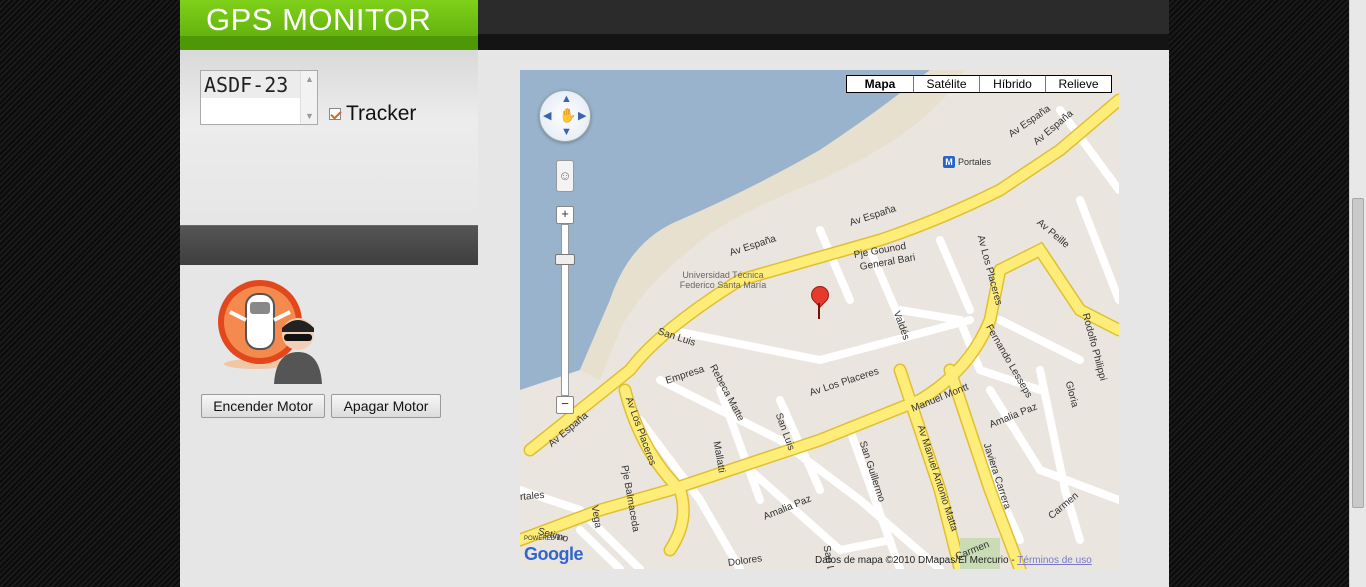  Describe the element at coordinates (544, 539) in the screenshot. I see `powered-by-label: POWERED BY` at that location.